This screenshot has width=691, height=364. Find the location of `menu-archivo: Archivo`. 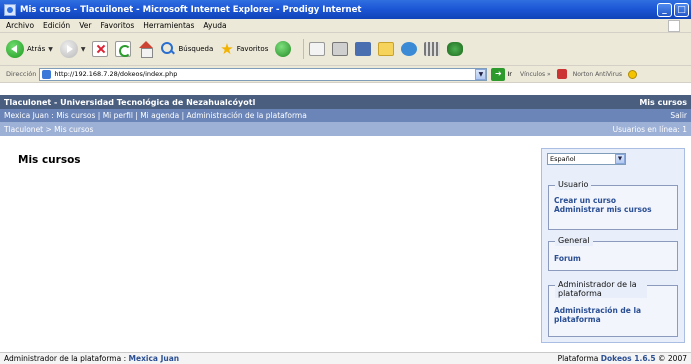

menu-archivo: Archivo is located at coordinates (20, 25).